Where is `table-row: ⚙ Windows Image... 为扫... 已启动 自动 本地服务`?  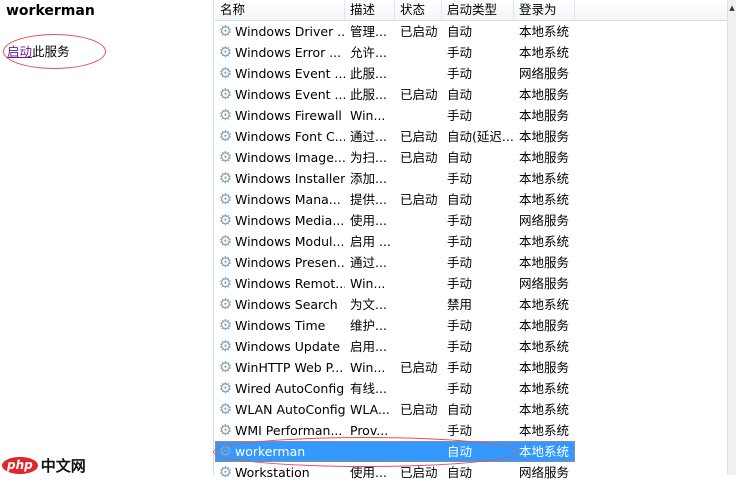
table-row: ⚙ Windows Image... 为扫... 已启动 自动 本地服务 is located at coordinates (471, 157).